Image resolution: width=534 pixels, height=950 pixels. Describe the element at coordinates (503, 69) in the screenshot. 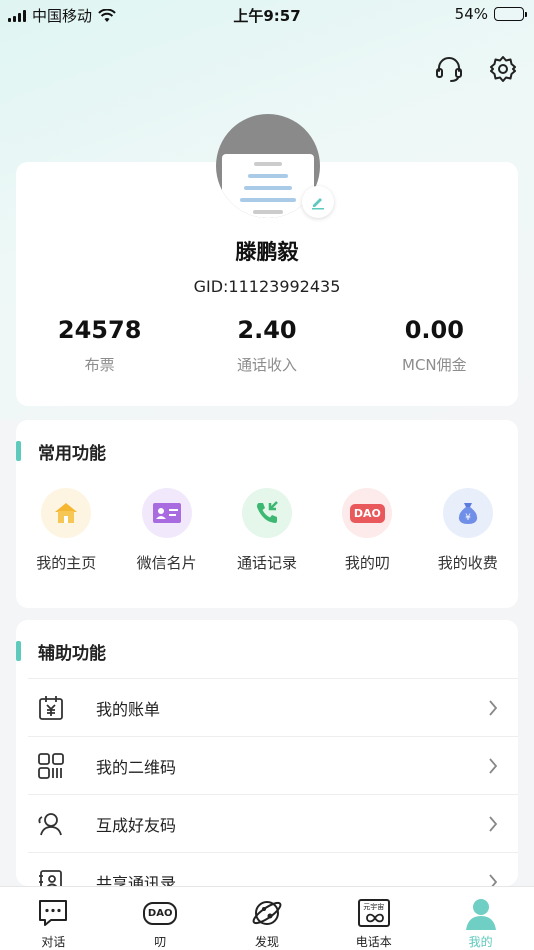

I see `settings-gear-icon` at that location.